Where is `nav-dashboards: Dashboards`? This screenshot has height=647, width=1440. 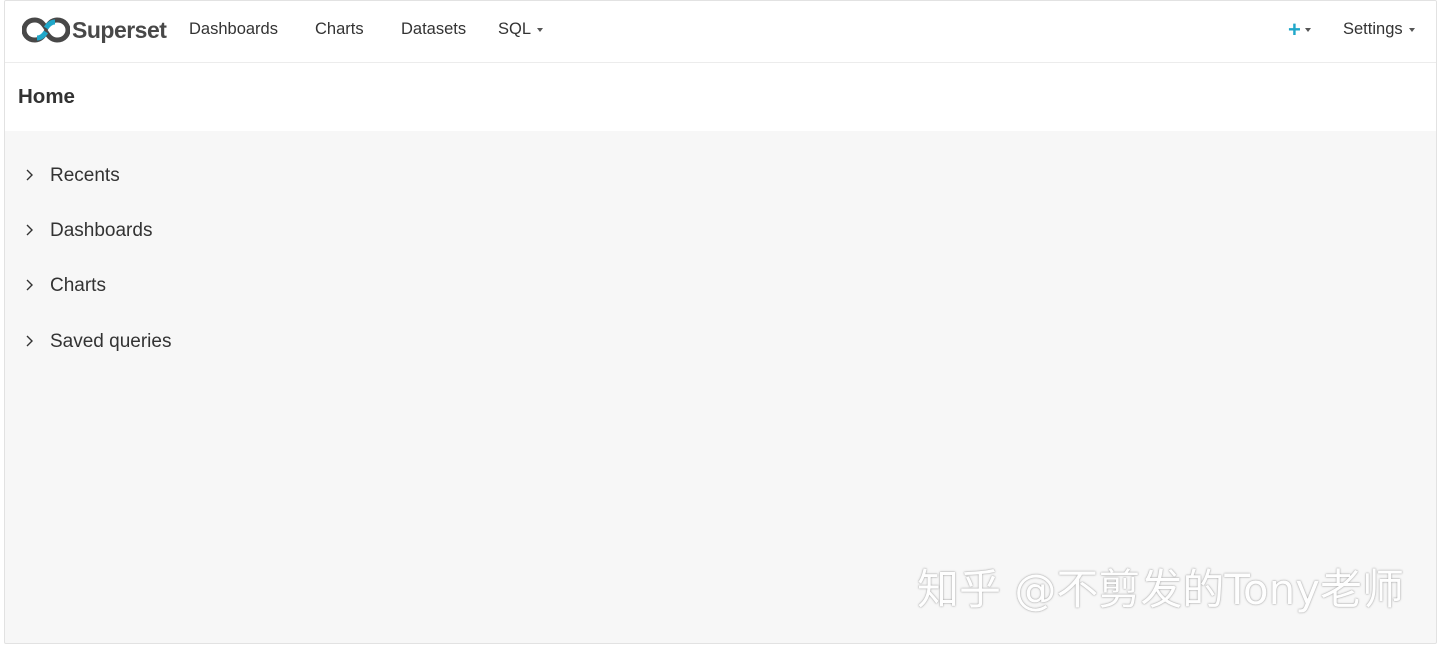 nav-dashboards: Dashboards is located at coordinates (233, 29).